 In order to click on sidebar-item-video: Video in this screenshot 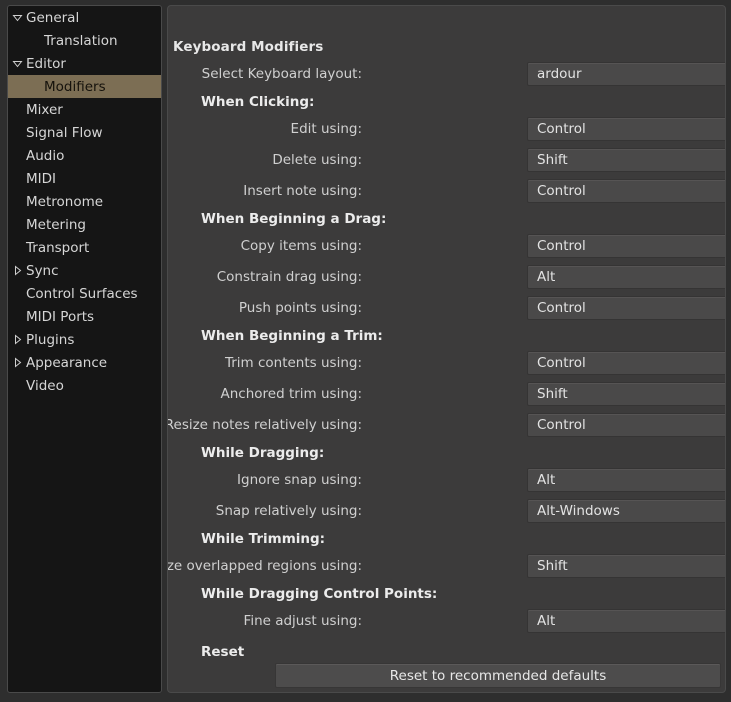, I will do `click(84, 385)`.